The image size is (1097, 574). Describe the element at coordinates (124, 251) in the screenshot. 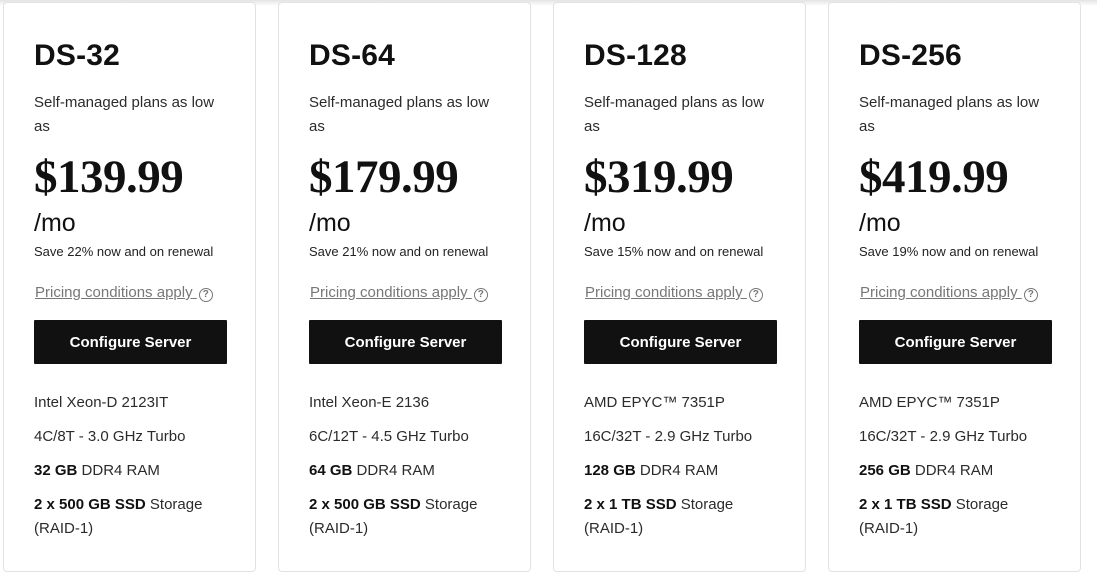

I see `savings-note: Save 22% now and on renewal` at that location.